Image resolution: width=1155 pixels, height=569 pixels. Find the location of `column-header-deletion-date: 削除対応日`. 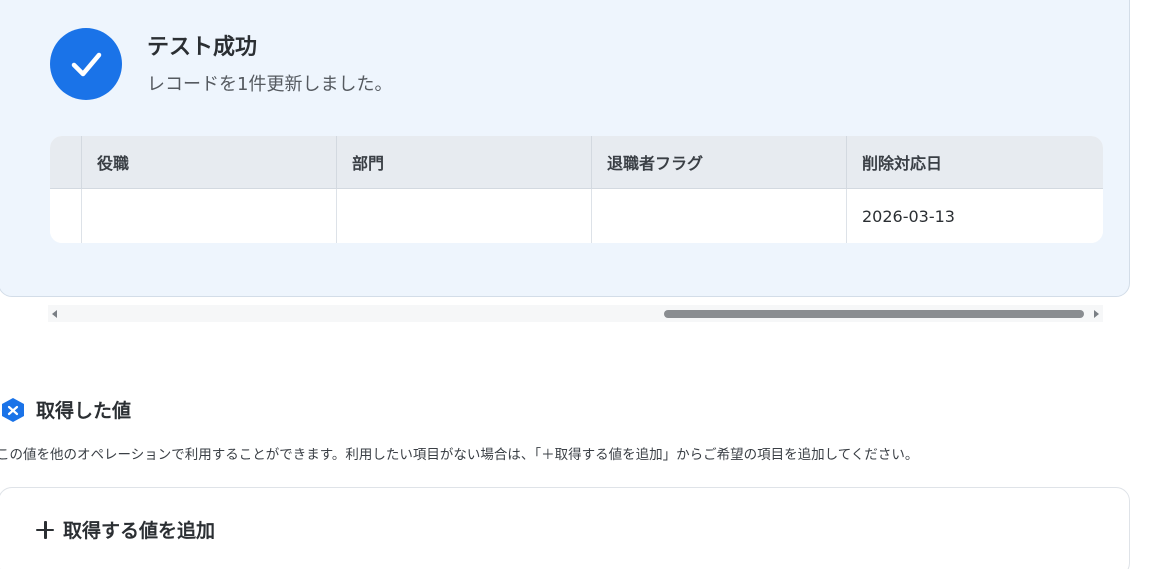

column-header-deletion-date: 削除対応日 is located at coordinates (975, 162).